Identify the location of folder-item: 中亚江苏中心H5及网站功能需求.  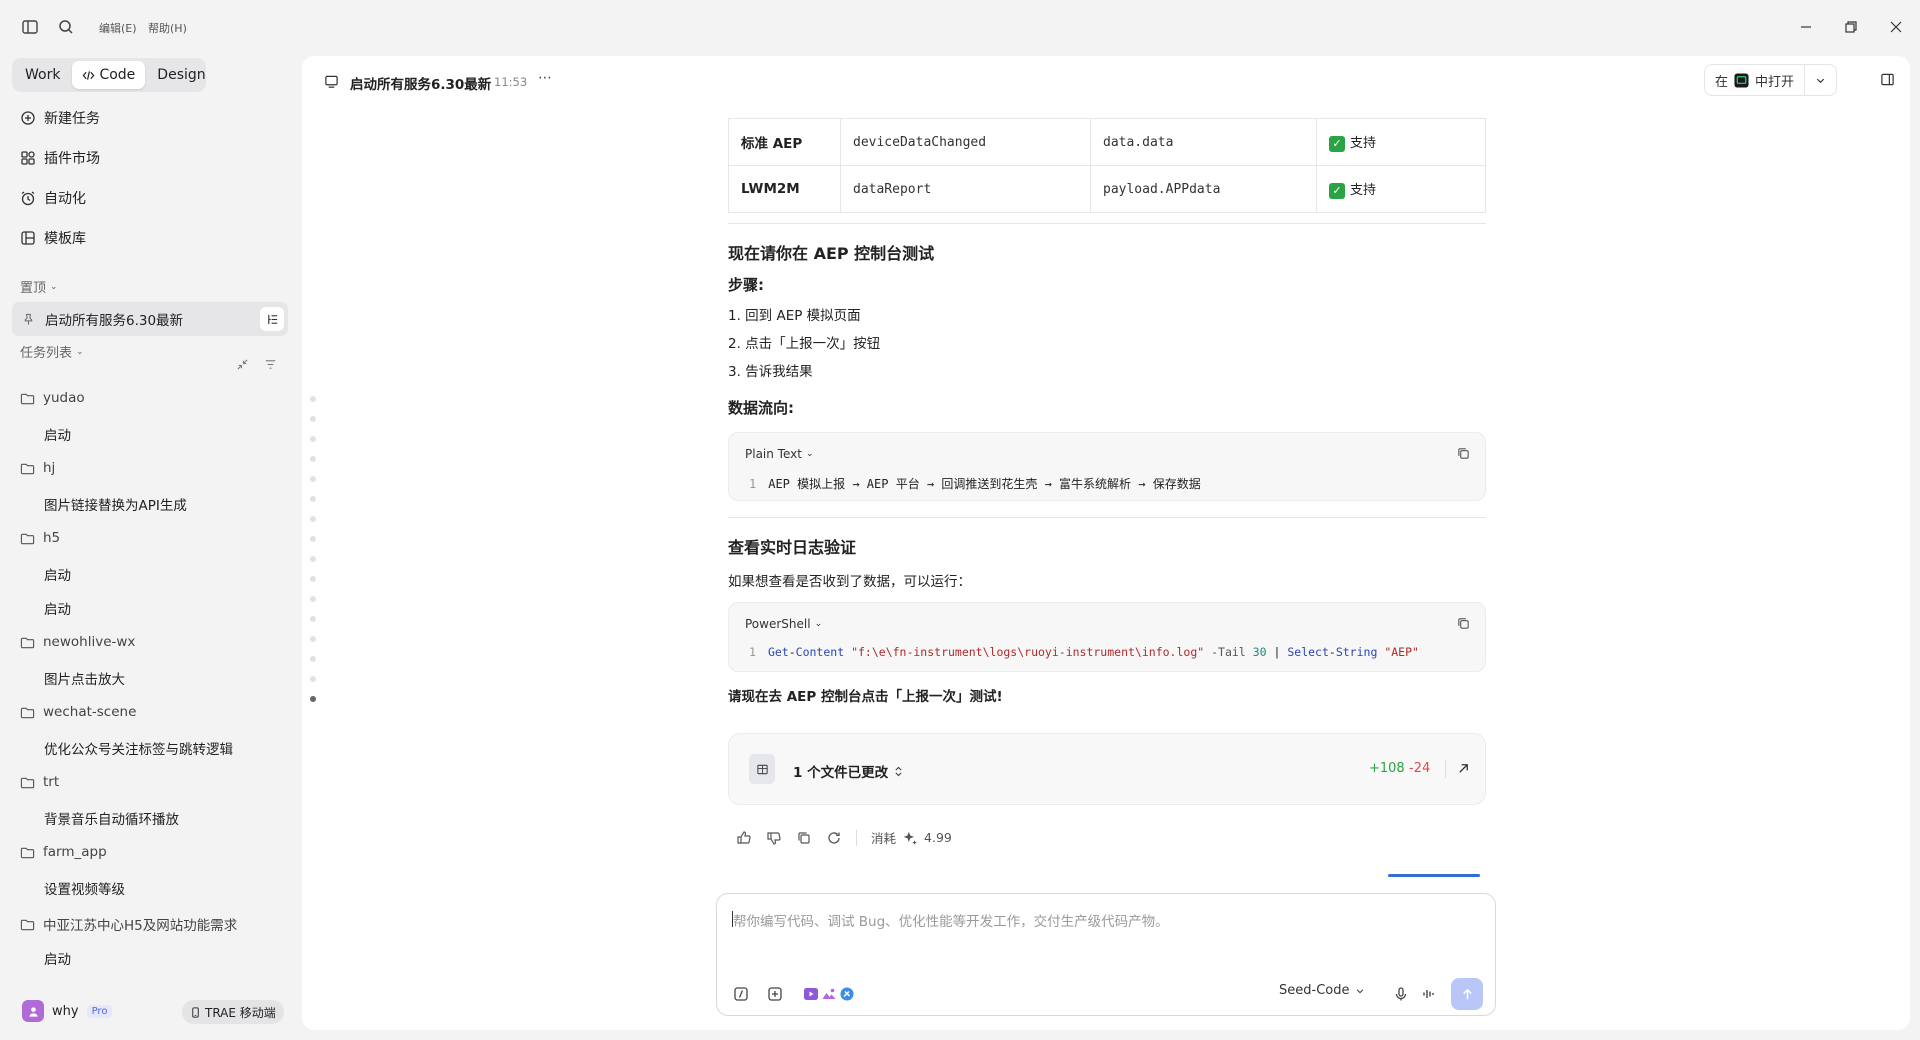
(128, 924).